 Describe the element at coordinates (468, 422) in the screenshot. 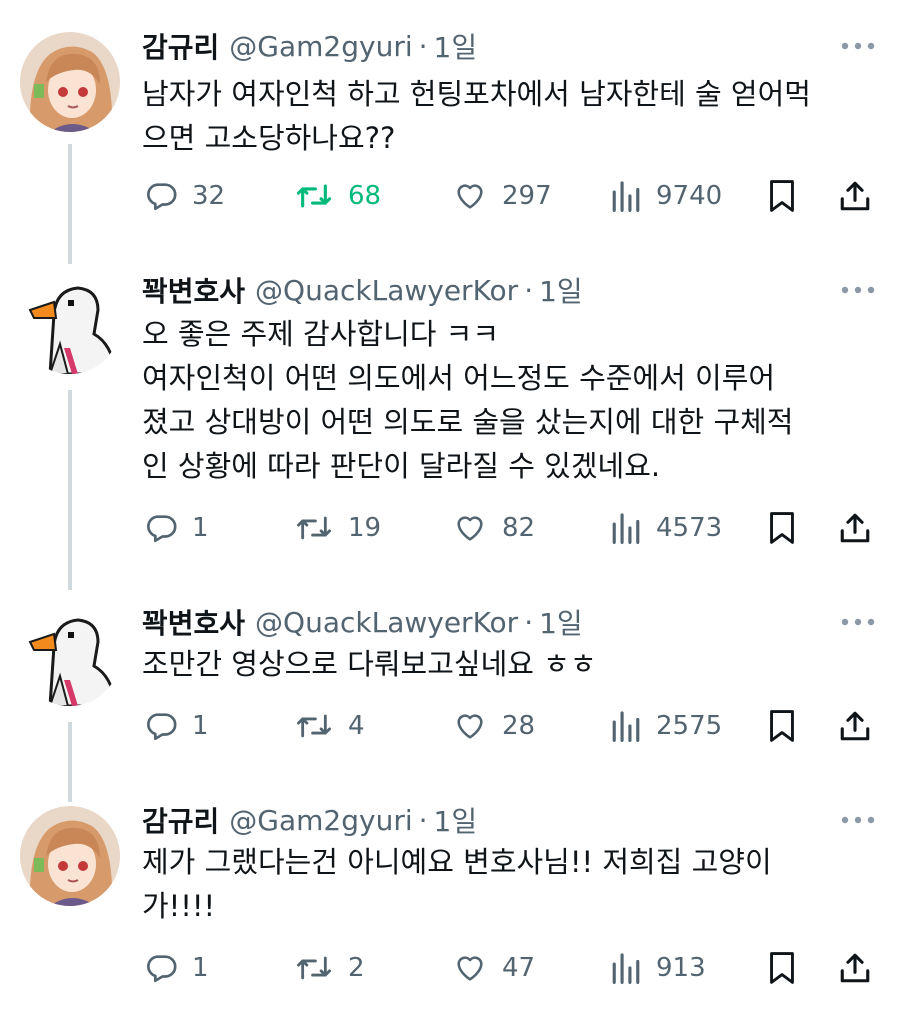

I see `tweet-text-line: 졌고 상대방이 어떤 의도로 술을 샀는지에 대한 구체적` at that location.